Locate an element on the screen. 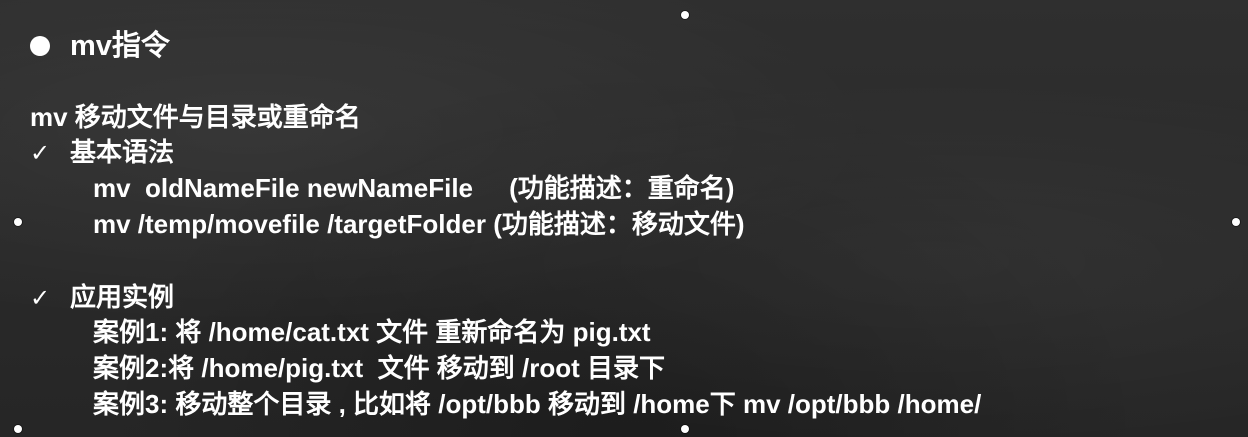  example-line-1: 案例1: 将 /home/cat.txt 文件 重新命名为 pig.txt is located at coordinates (372, 332).